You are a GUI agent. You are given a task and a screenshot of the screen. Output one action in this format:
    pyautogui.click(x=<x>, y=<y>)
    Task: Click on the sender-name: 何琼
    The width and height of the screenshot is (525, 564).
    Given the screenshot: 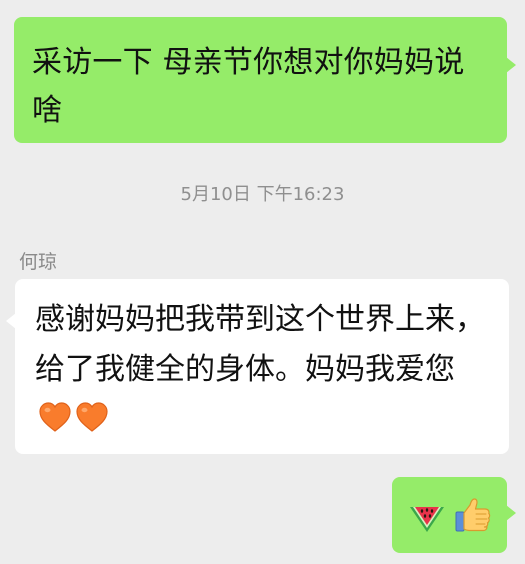 What is the action you would take?
    pyautogui.click(x=38, y=262)
    